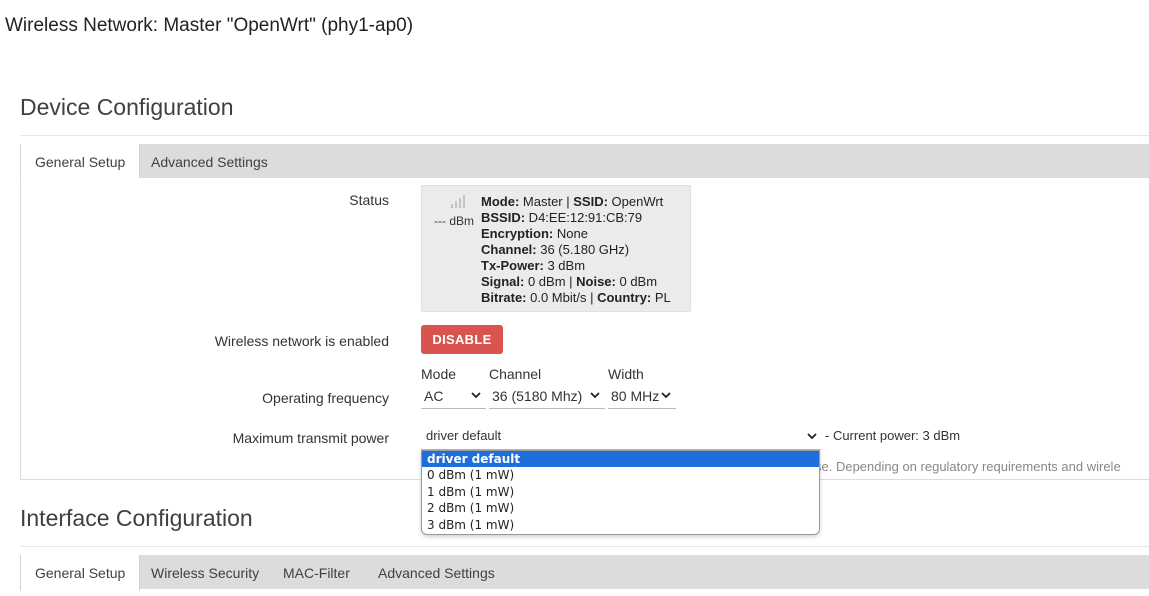 Image resolution: width=1149 pixels, height=596 pixels. I want to click on dropdown-option: driver default, so click(620, 459).